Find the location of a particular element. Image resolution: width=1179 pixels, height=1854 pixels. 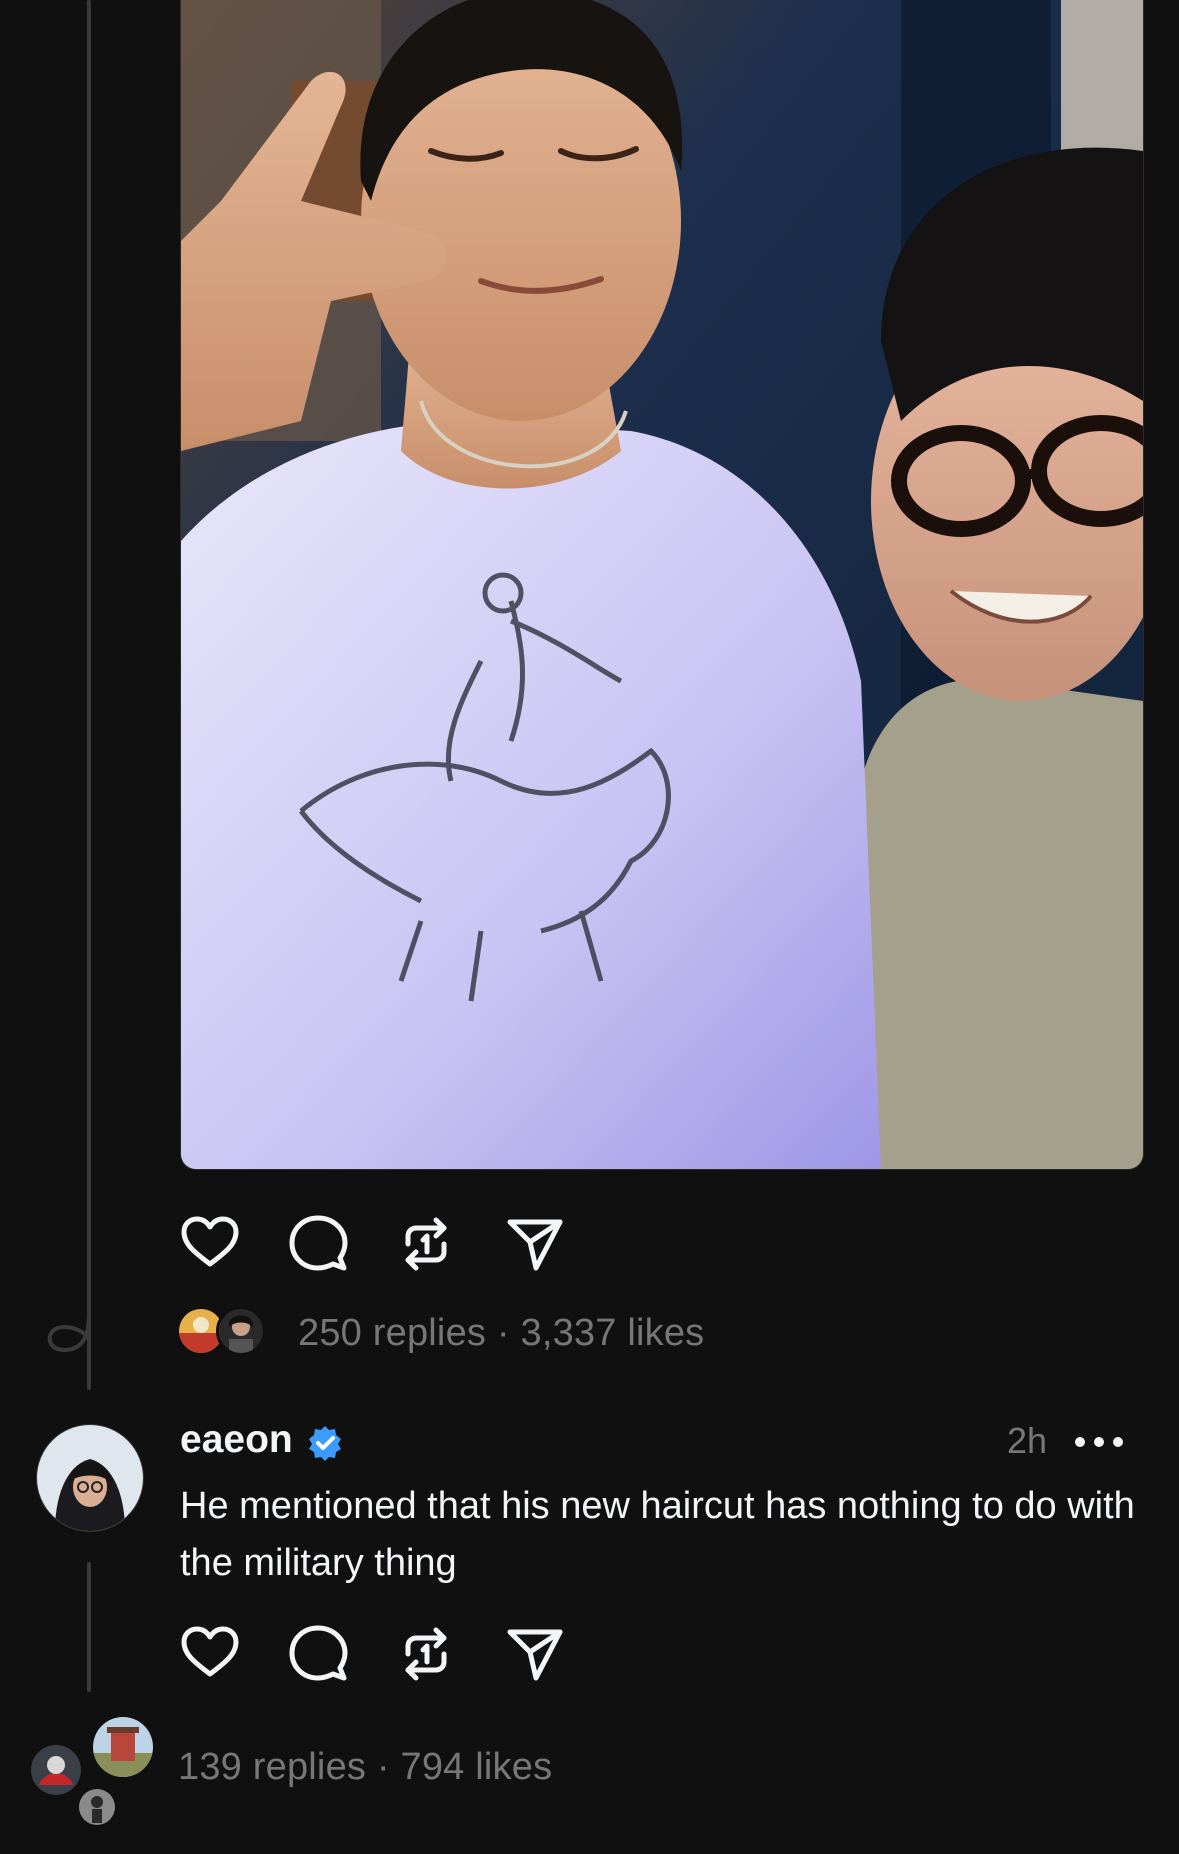

more-options-button is located at coordinates (1099, 1442).